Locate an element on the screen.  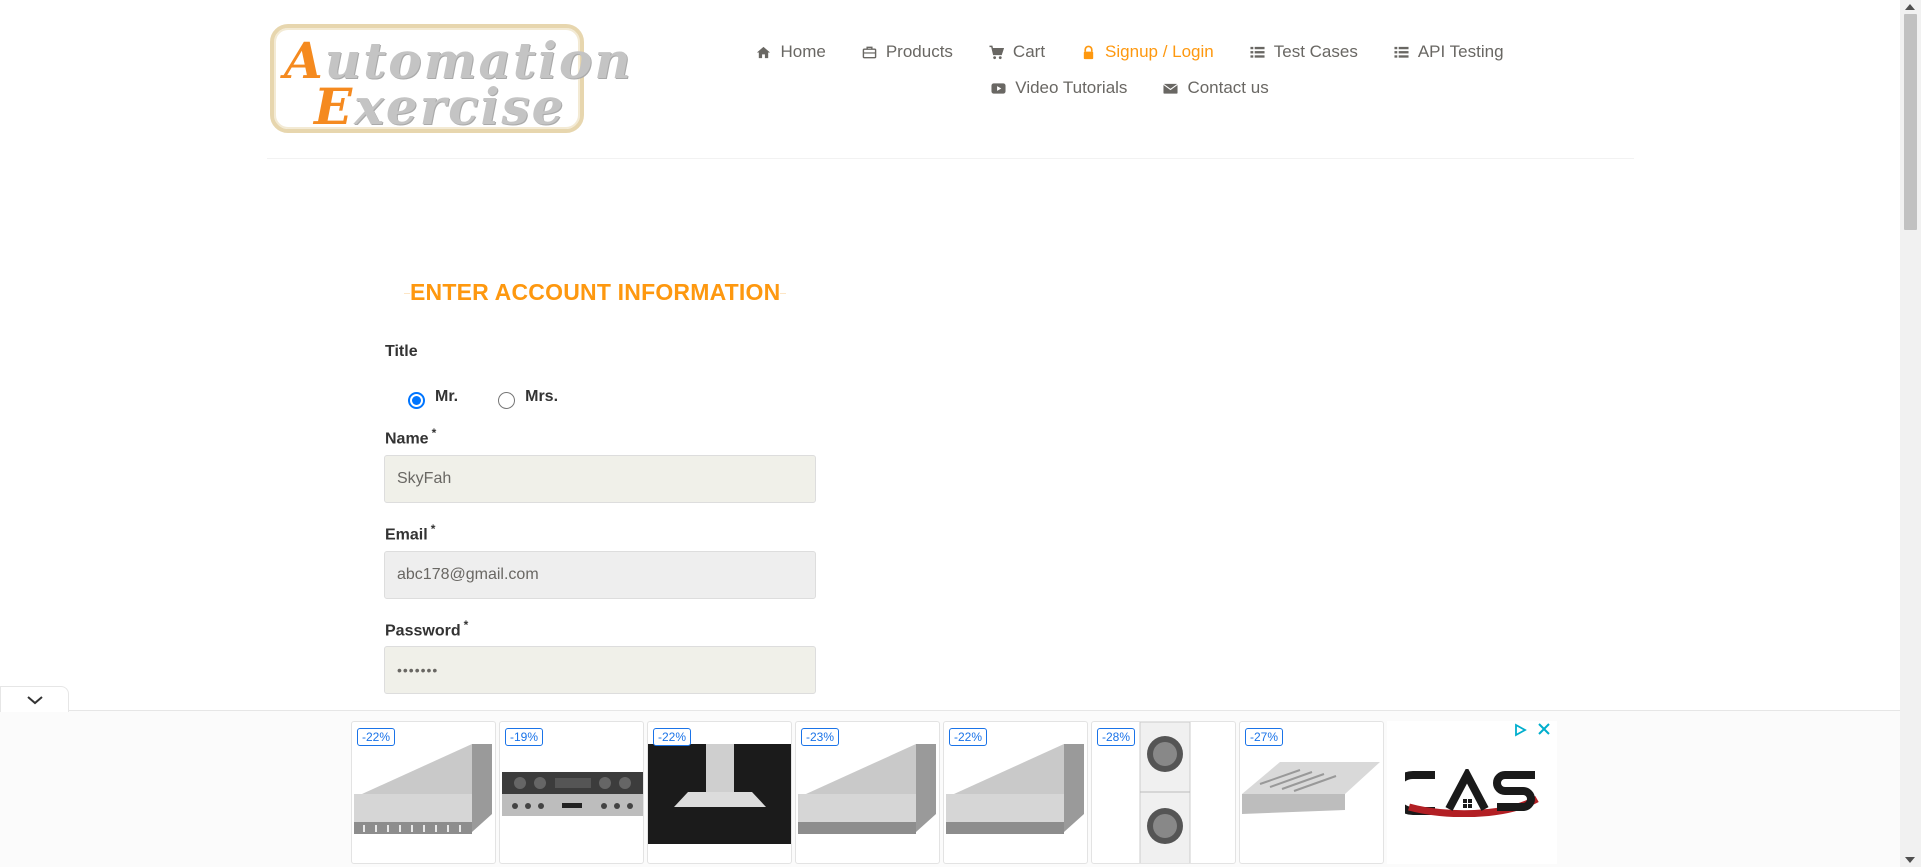
radio-option-mrs: Mrs. is located at coordinates (528, 396).